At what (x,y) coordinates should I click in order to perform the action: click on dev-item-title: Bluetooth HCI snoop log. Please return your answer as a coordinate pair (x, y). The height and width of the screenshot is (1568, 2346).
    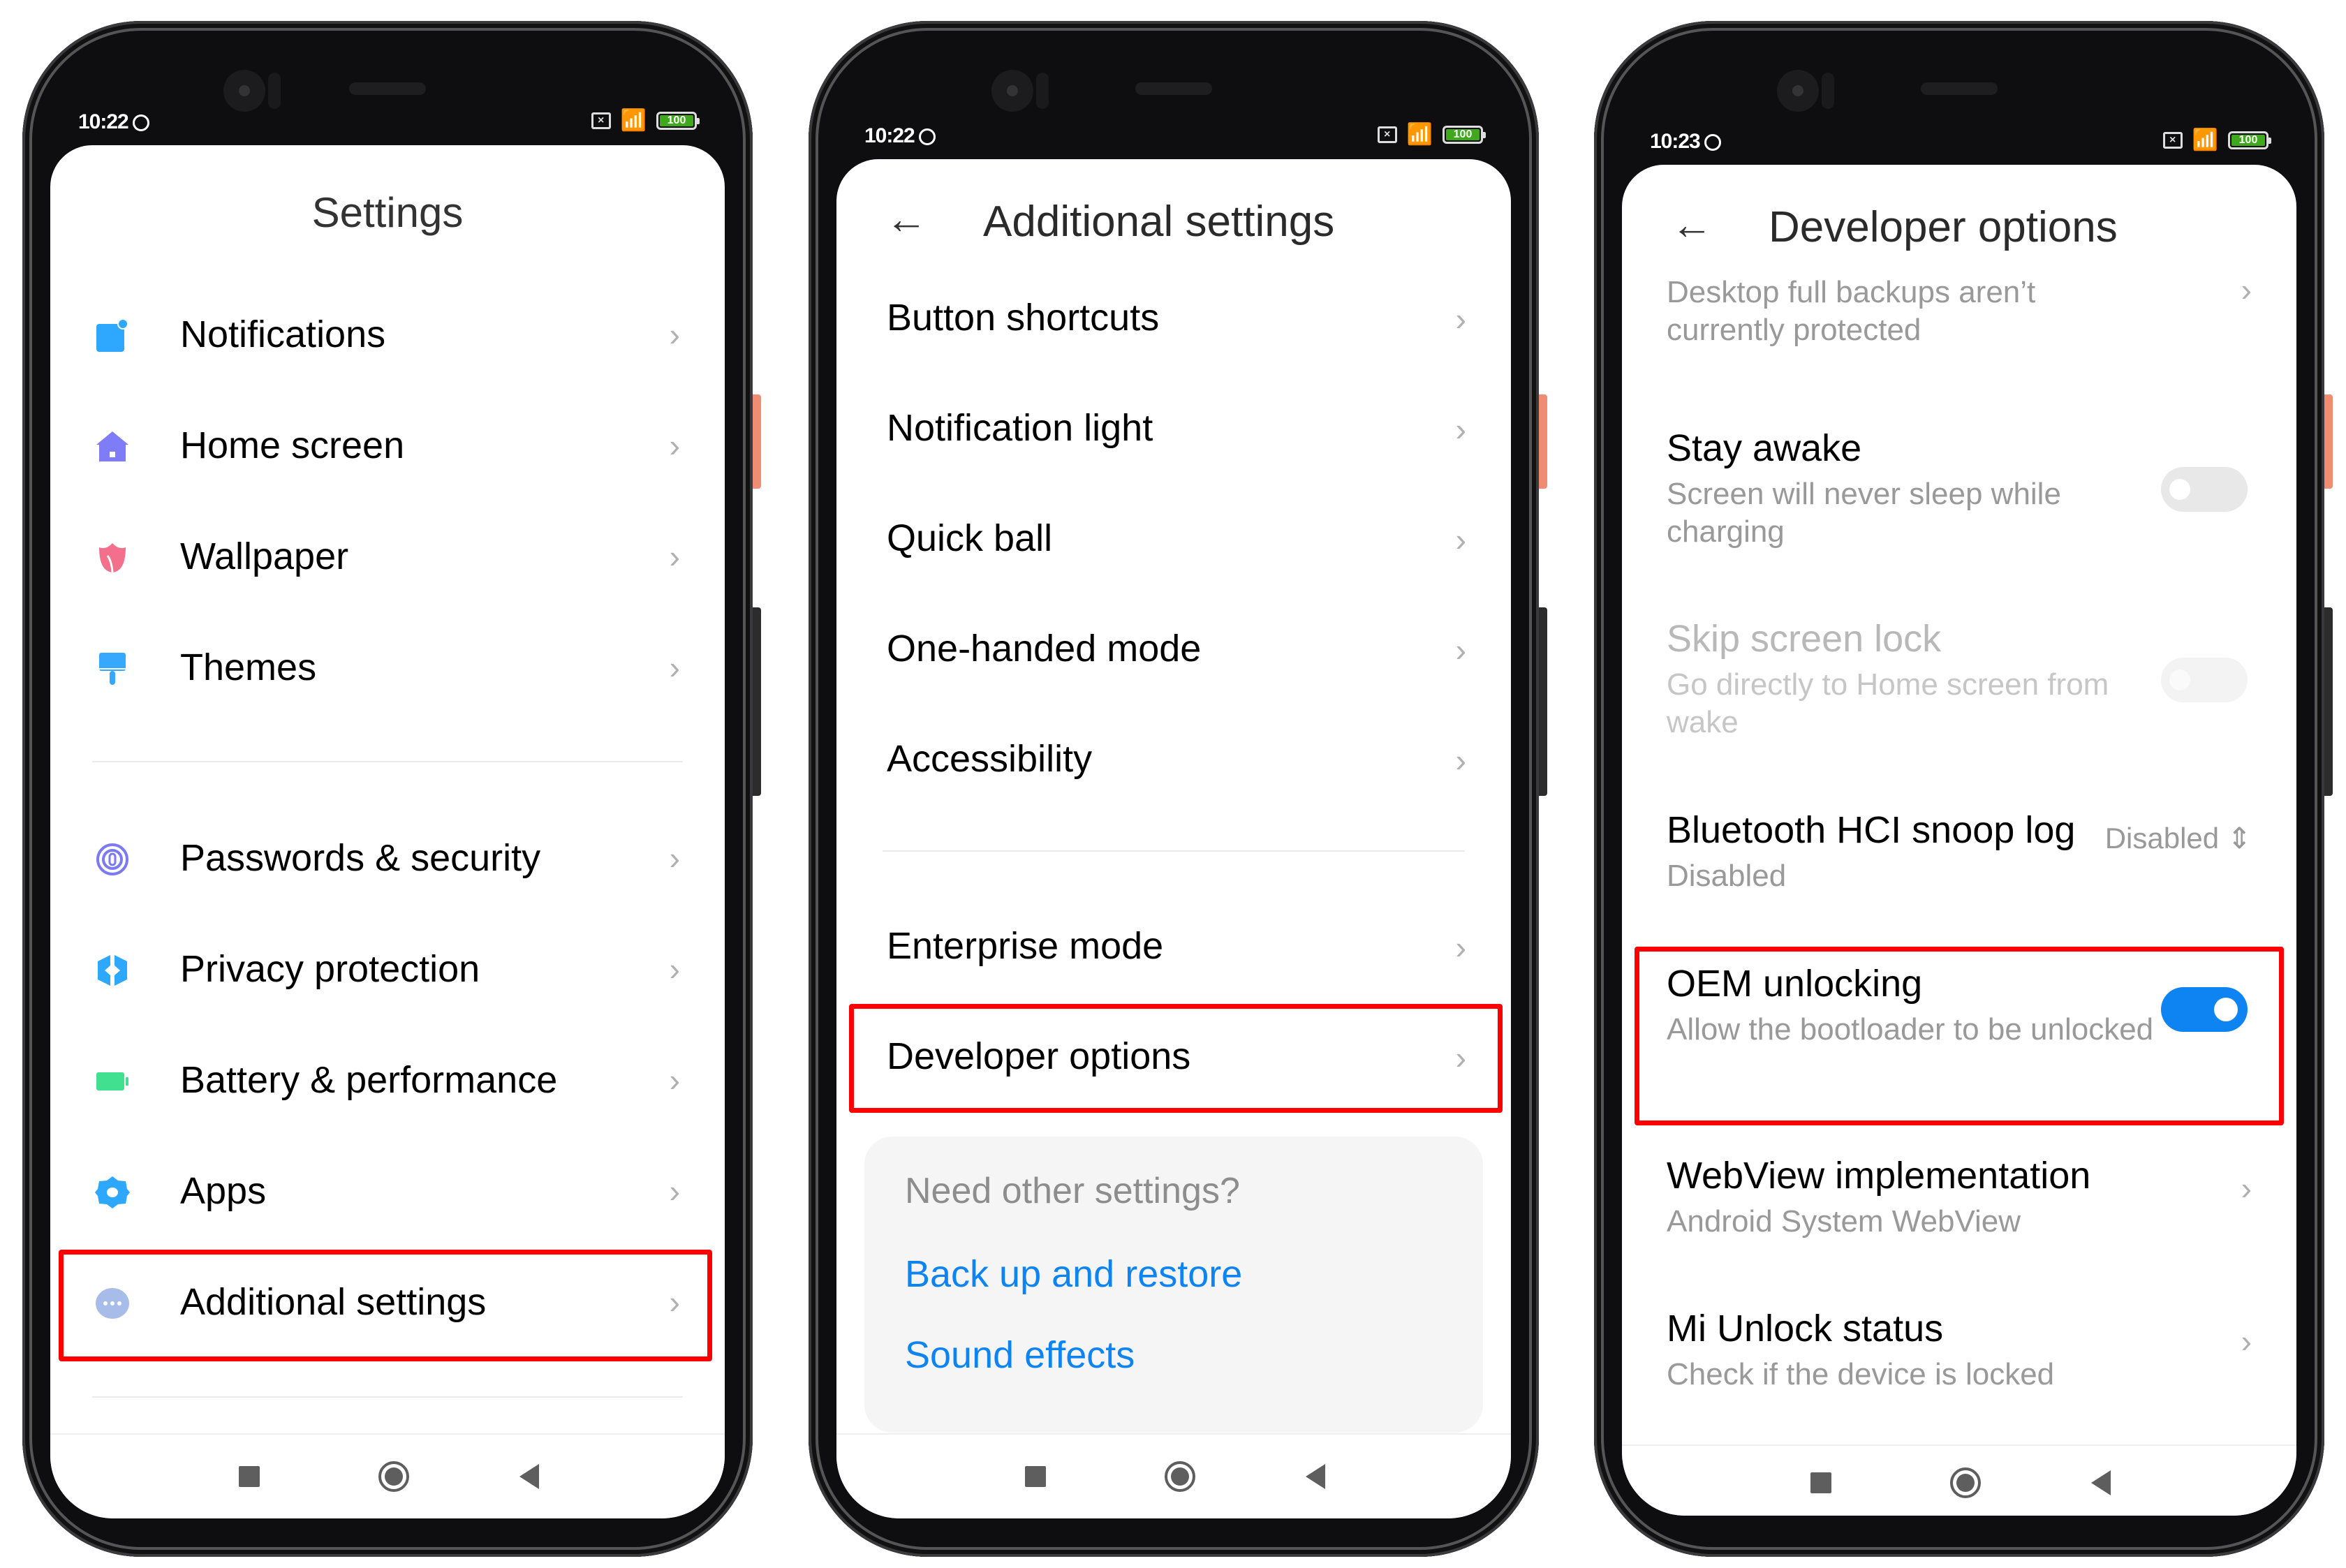
    Looking at the image, I should click on (1871, 830).